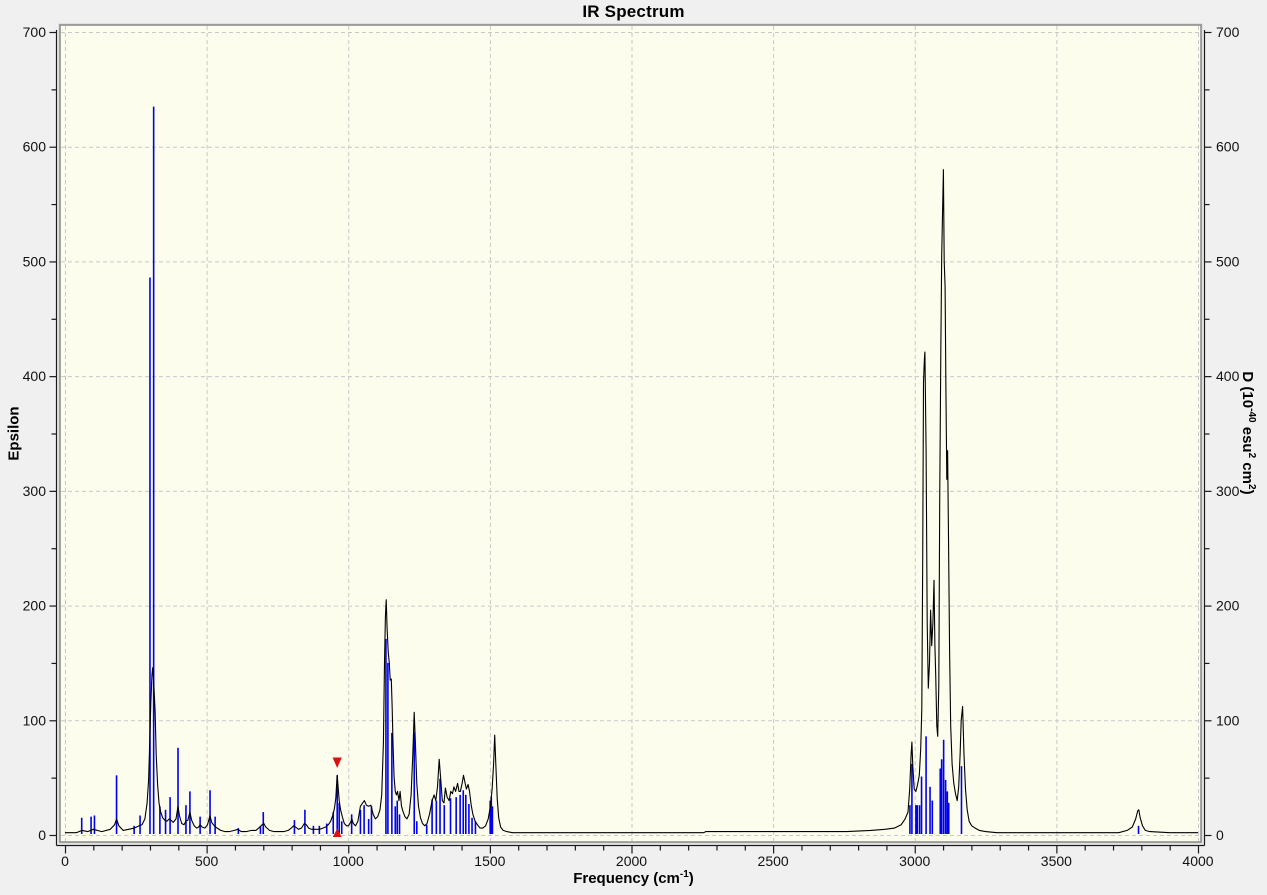 This screenshot has height=895, width=1267. What do you see at coordinates (35, 433) in the screenshot?
I see `y-left-tick-labels: 0 100 200 300 400 500 600 700` at bounding box center [35, 433].